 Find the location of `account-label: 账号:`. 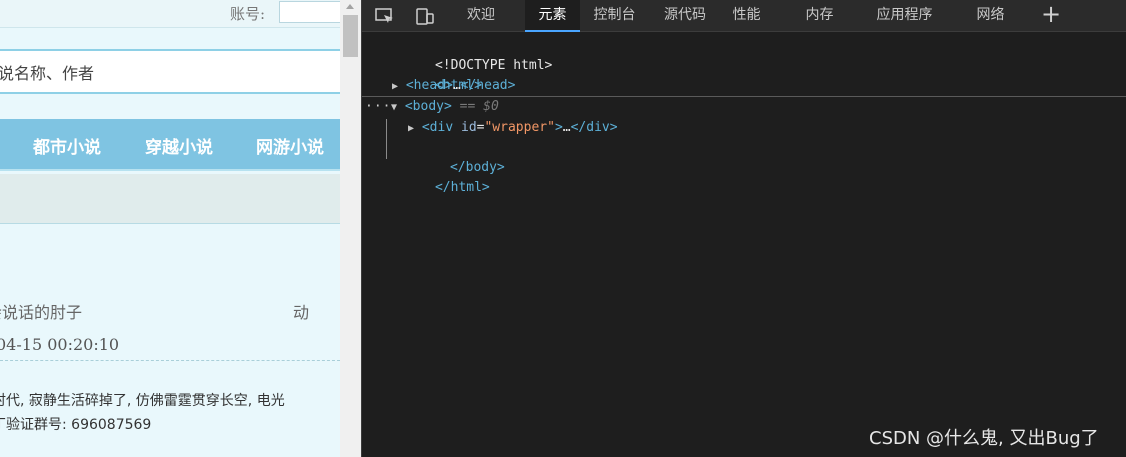

account-label: 账号: is located at coordinates (248, 14).